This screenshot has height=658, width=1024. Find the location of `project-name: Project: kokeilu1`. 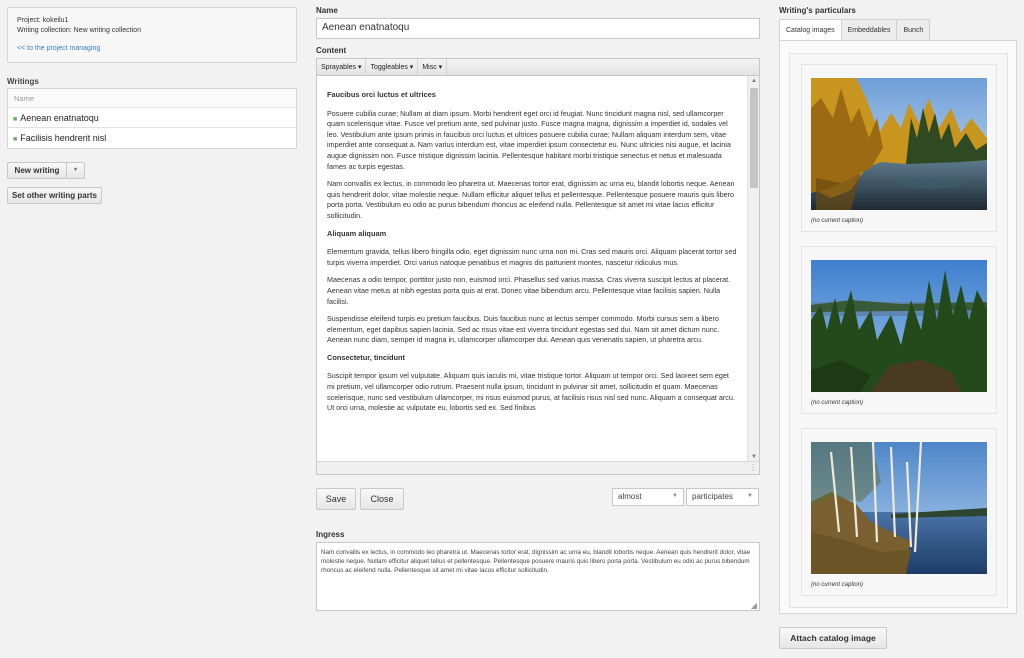

project-name: Project: kokeilu1 is located at coordinates (43, 20).